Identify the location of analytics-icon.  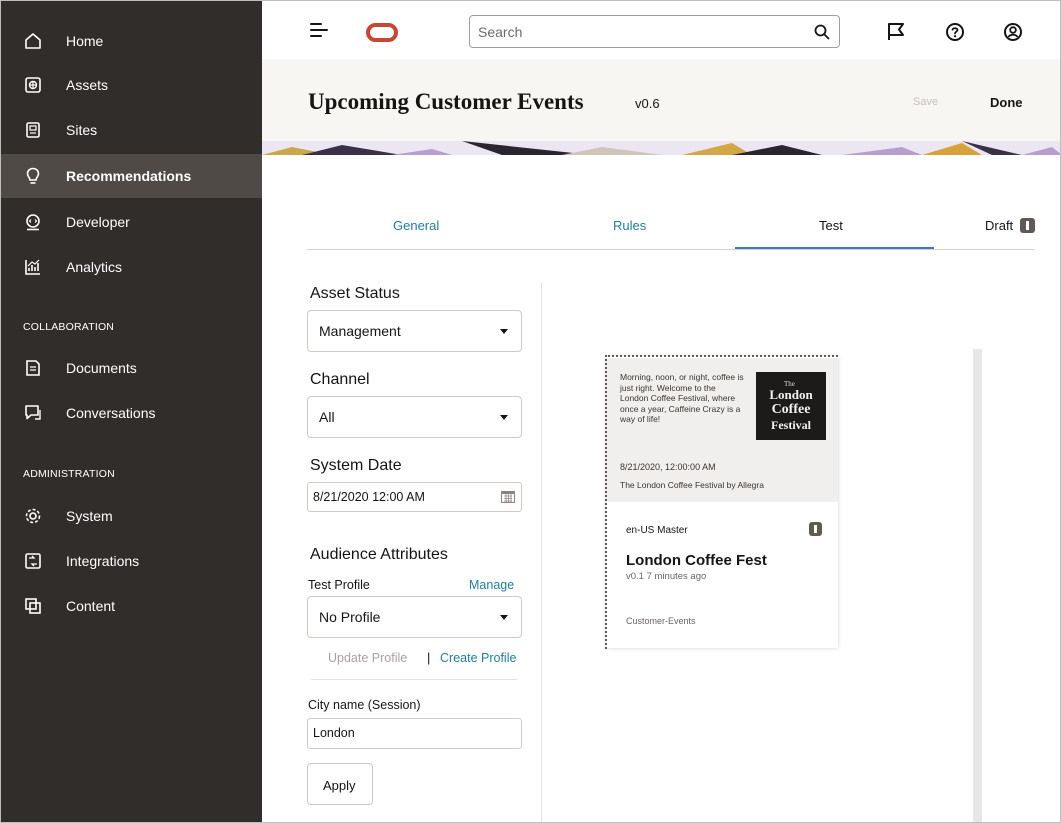
(32, 267).